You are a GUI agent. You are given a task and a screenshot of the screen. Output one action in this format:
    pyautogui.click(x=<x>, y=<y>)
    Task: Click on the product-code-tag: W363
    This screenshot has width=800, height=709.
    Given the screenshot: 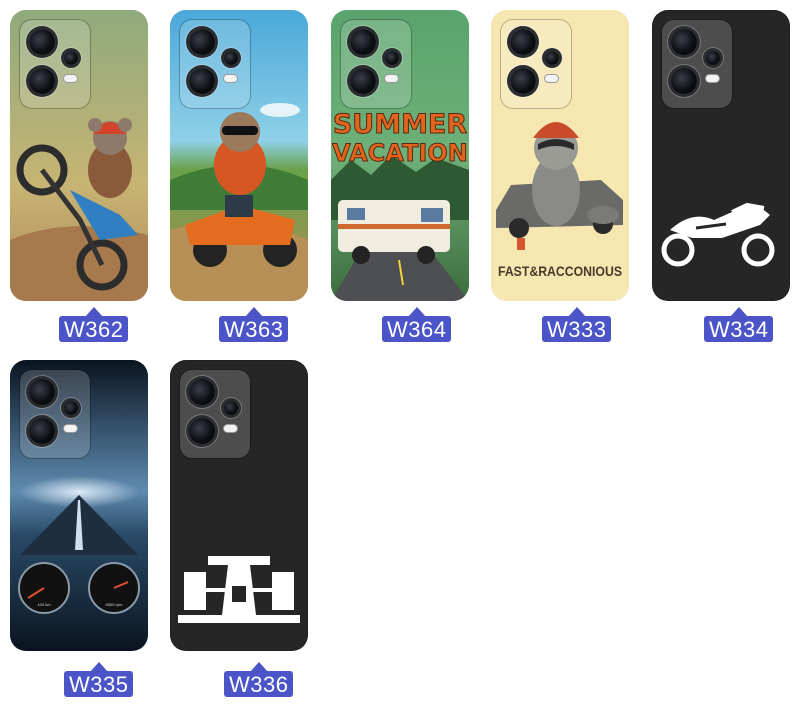 What is the action you would take?
    pyautogui.click(x=254, y=324)
    